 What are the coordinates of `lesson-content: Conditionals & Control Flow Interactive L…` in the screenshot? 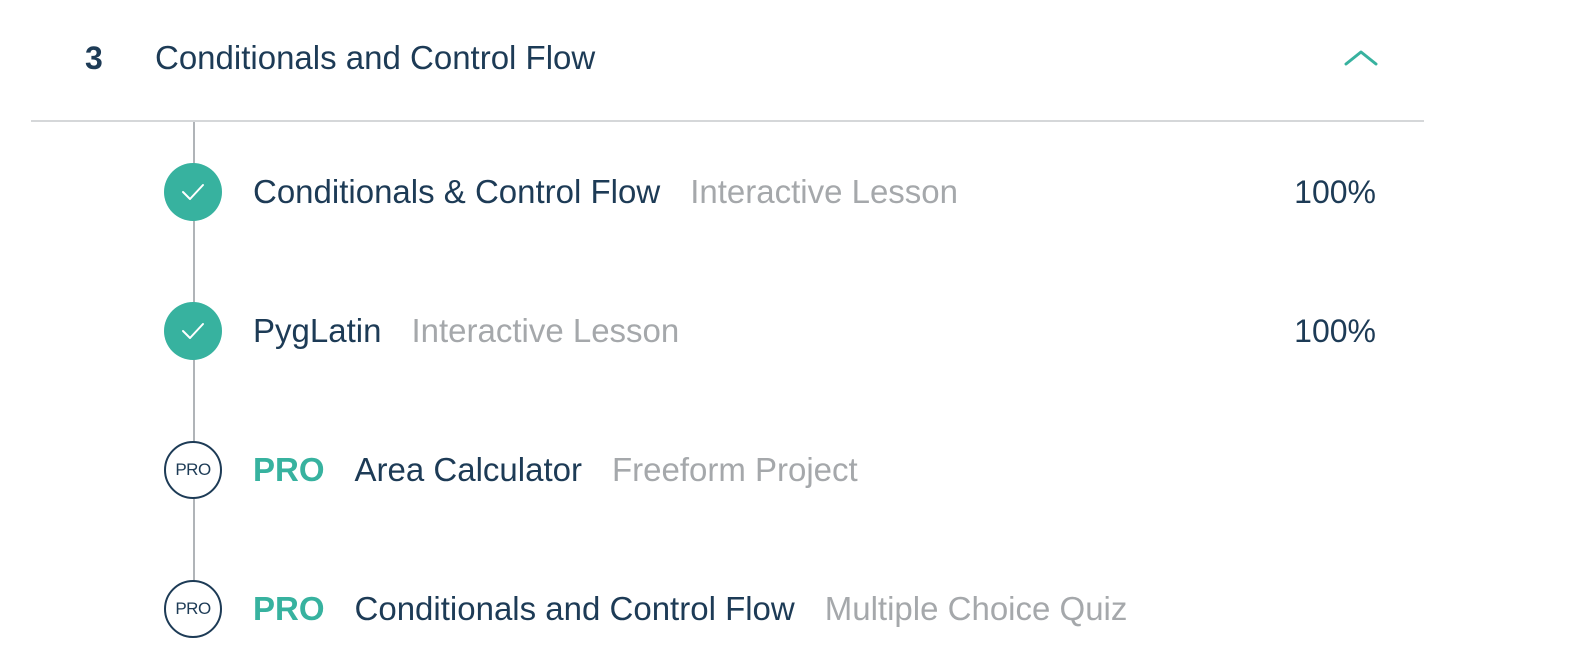 It's located at (605, 192).